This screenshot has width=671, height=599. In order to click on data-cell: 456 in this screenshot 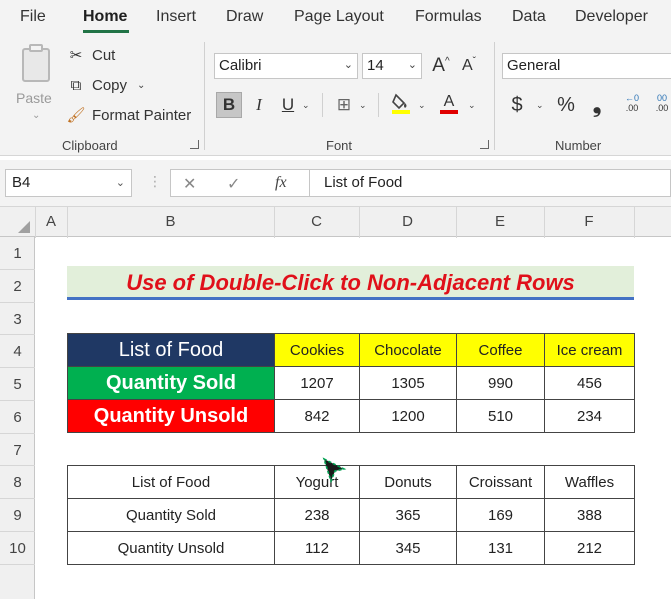, I will do `click(589, 383)`.